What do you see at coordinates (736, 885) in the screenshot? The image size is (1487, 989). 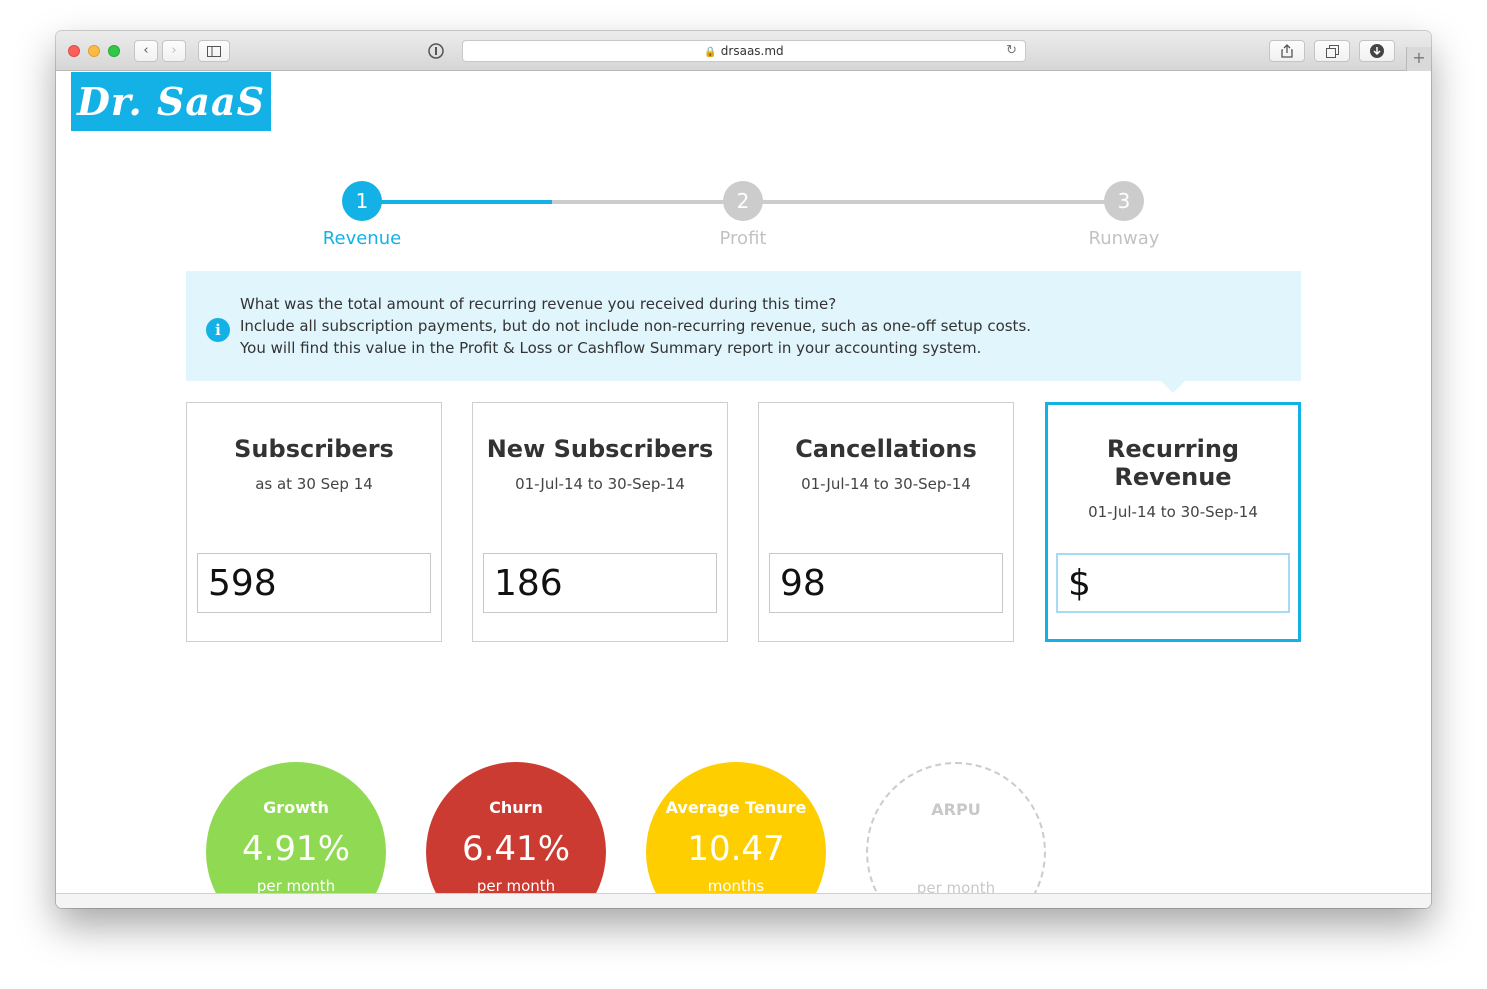 I see `metric-unit: months` at bounding box center [736, 885].